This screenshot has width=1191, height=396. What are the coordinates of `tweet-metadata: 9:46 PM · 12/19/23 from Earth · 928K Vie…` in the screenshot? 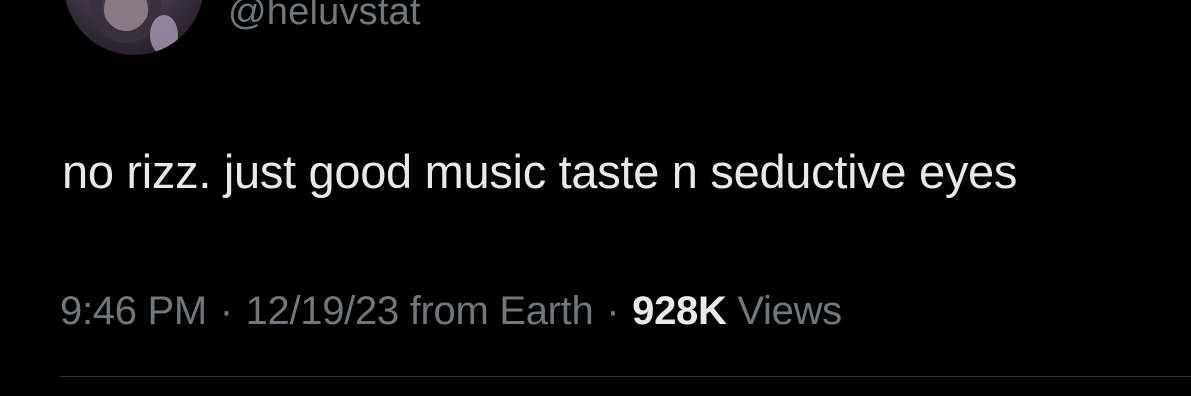 It's located at (451, 311).